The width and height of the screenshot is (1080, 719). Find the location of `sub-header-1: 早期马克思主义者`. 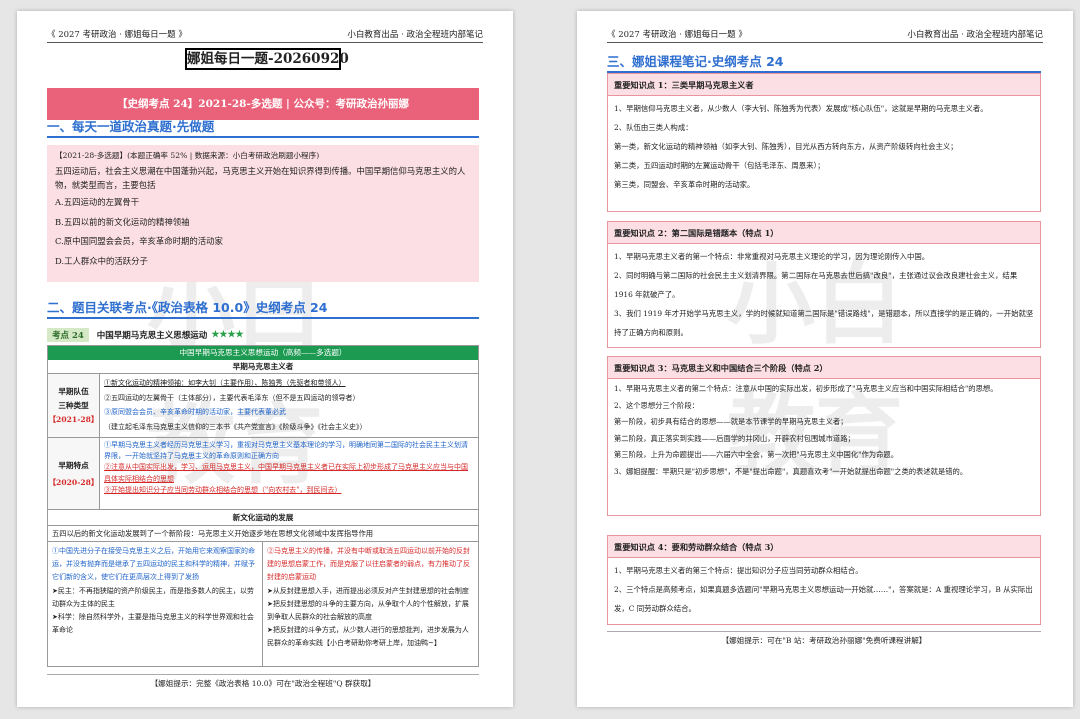

sub-header-1: 早期马克思主义者 is located at coordinates (263, 367).